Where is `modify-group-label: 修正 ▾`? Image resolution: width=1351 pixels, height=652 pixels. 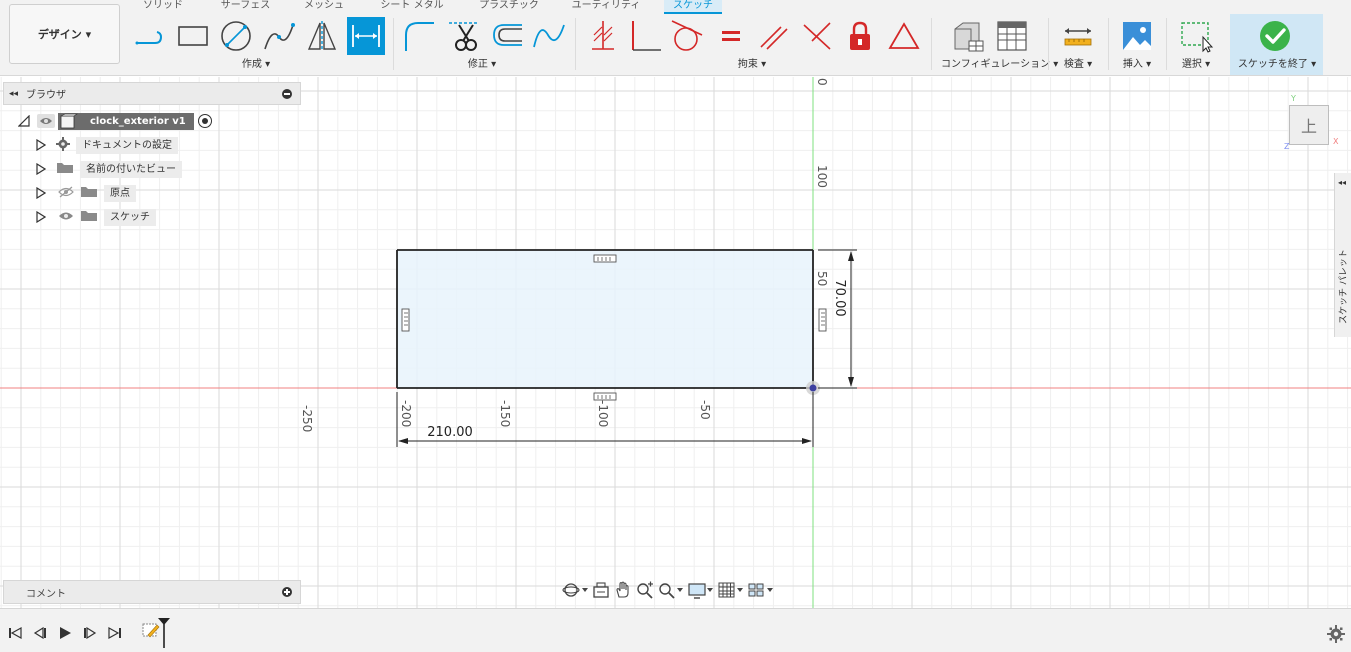 modify-group-label: 修正 ▾ is located at coordinates (482, 65).